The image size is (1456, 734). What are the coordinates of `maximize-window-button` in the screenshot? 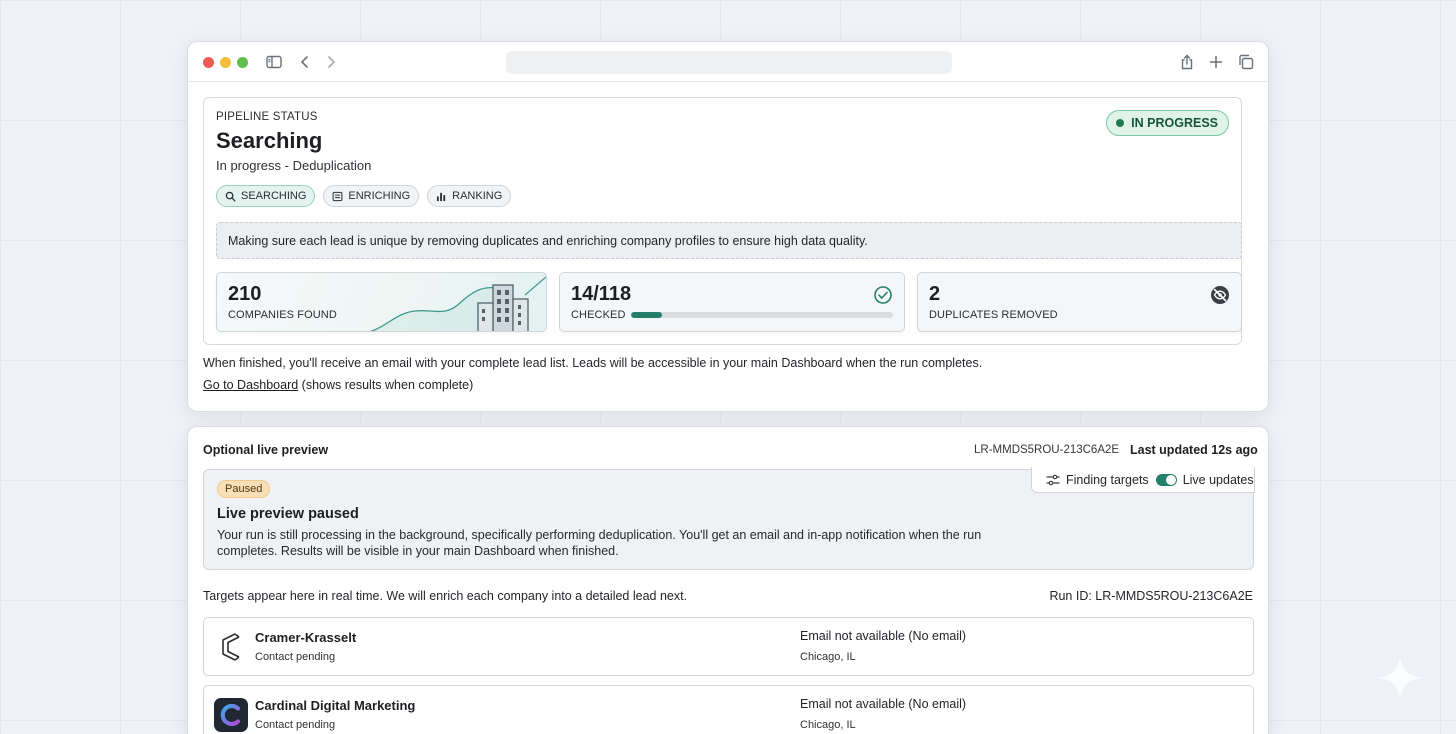 It's located at (242, 62).